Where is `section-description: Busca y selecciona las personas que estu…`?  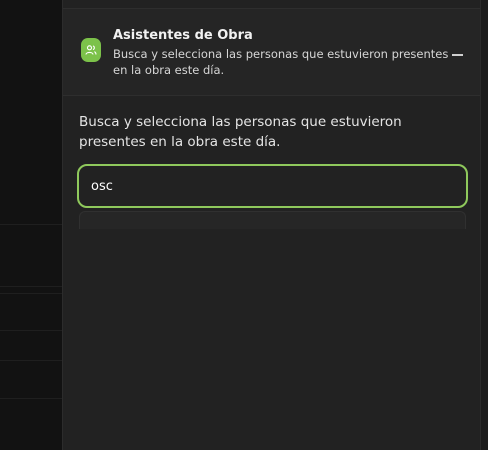 section-description: Busca y selecciona las personas que estu… is located at coordinates (240, 132).